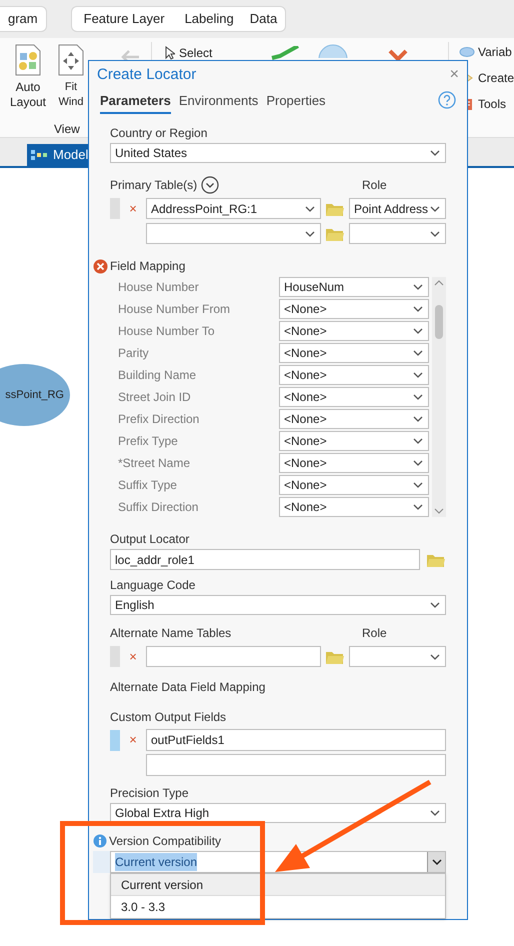 Image resolution: width=514 pixels, height=946 pixels. I want to click on fit-icon, so click(71, 60).